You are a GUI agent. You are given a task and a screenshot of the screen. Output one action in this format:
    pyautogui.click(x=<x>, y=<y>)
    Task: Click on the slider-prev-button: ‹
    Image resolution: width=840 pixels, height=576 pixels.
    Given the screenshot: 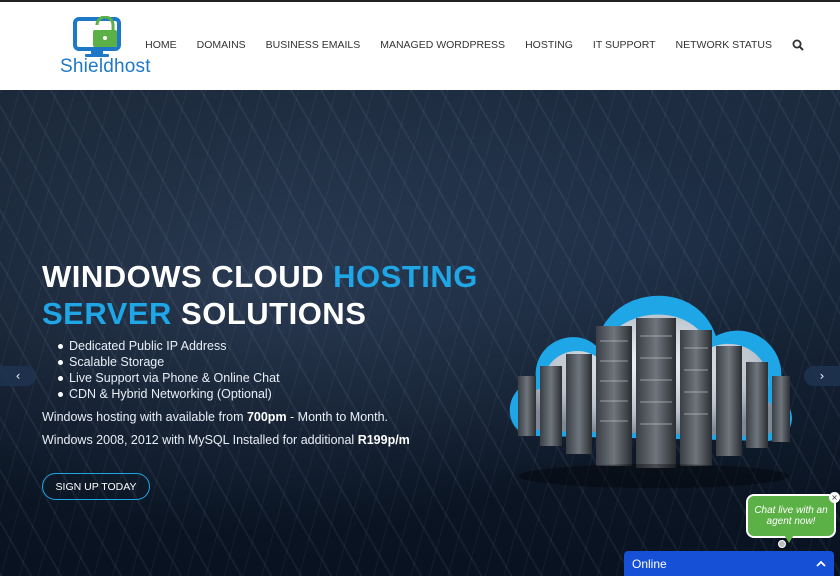 What is the action you would take?
    pyautogui.click(x=18, y=376)
    